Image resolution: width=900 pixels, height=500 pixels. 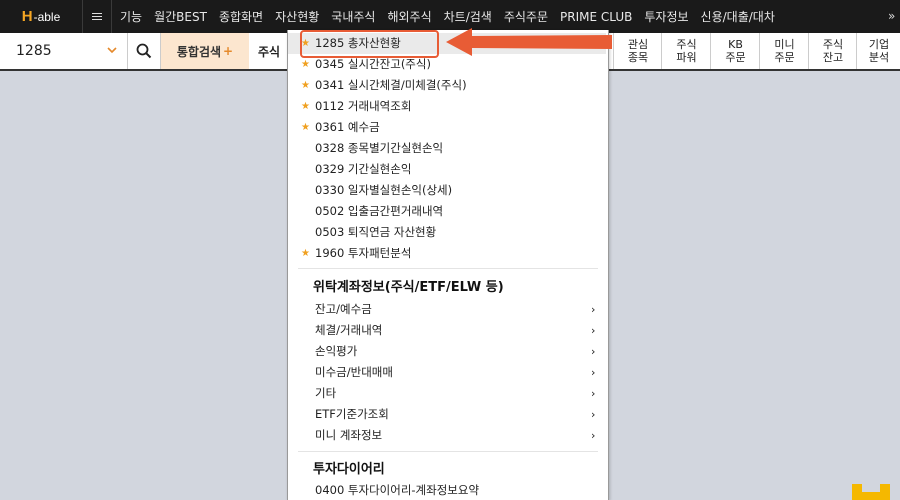 I want to click on menu-item-label: 0328 종목별기간실현손익, so click(x=379, y=148).